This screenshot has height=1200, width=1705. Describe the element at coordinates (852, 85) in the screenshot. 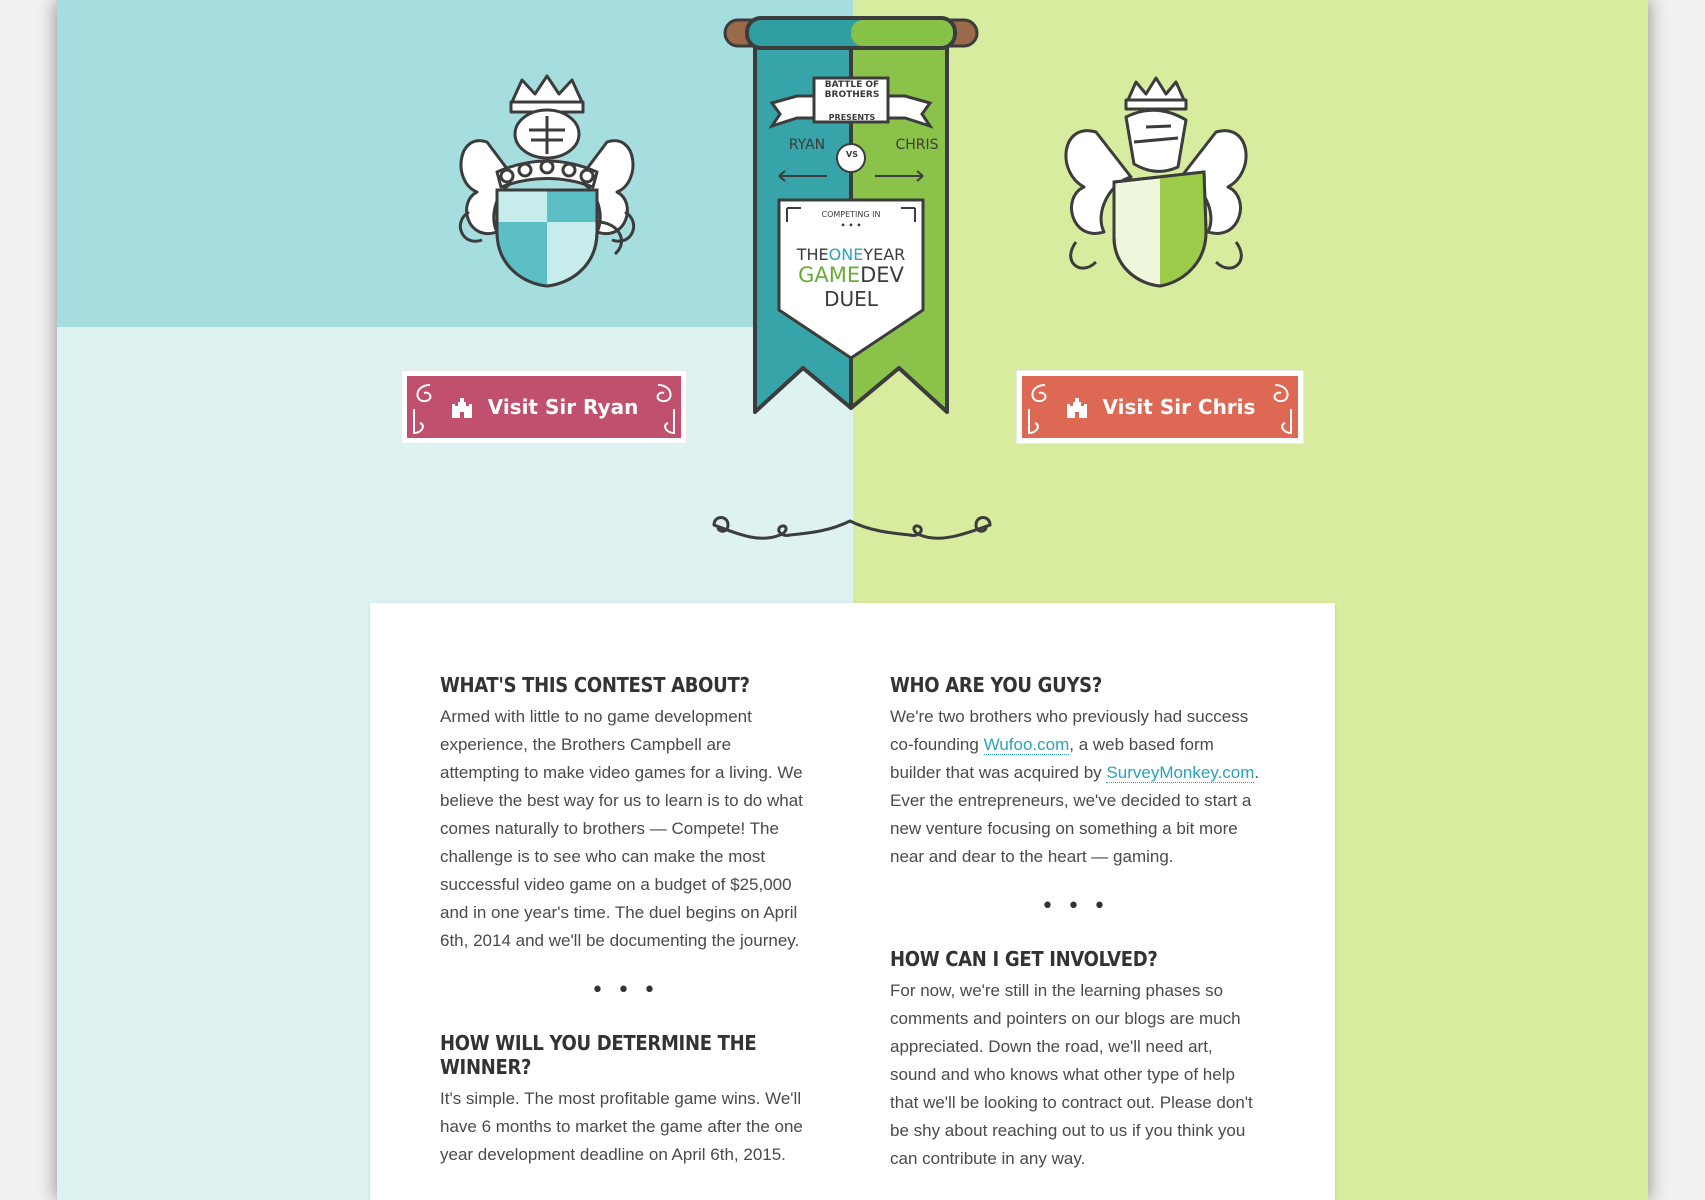

I see `banner-publisher-line1: BATTLE OF` at that location.